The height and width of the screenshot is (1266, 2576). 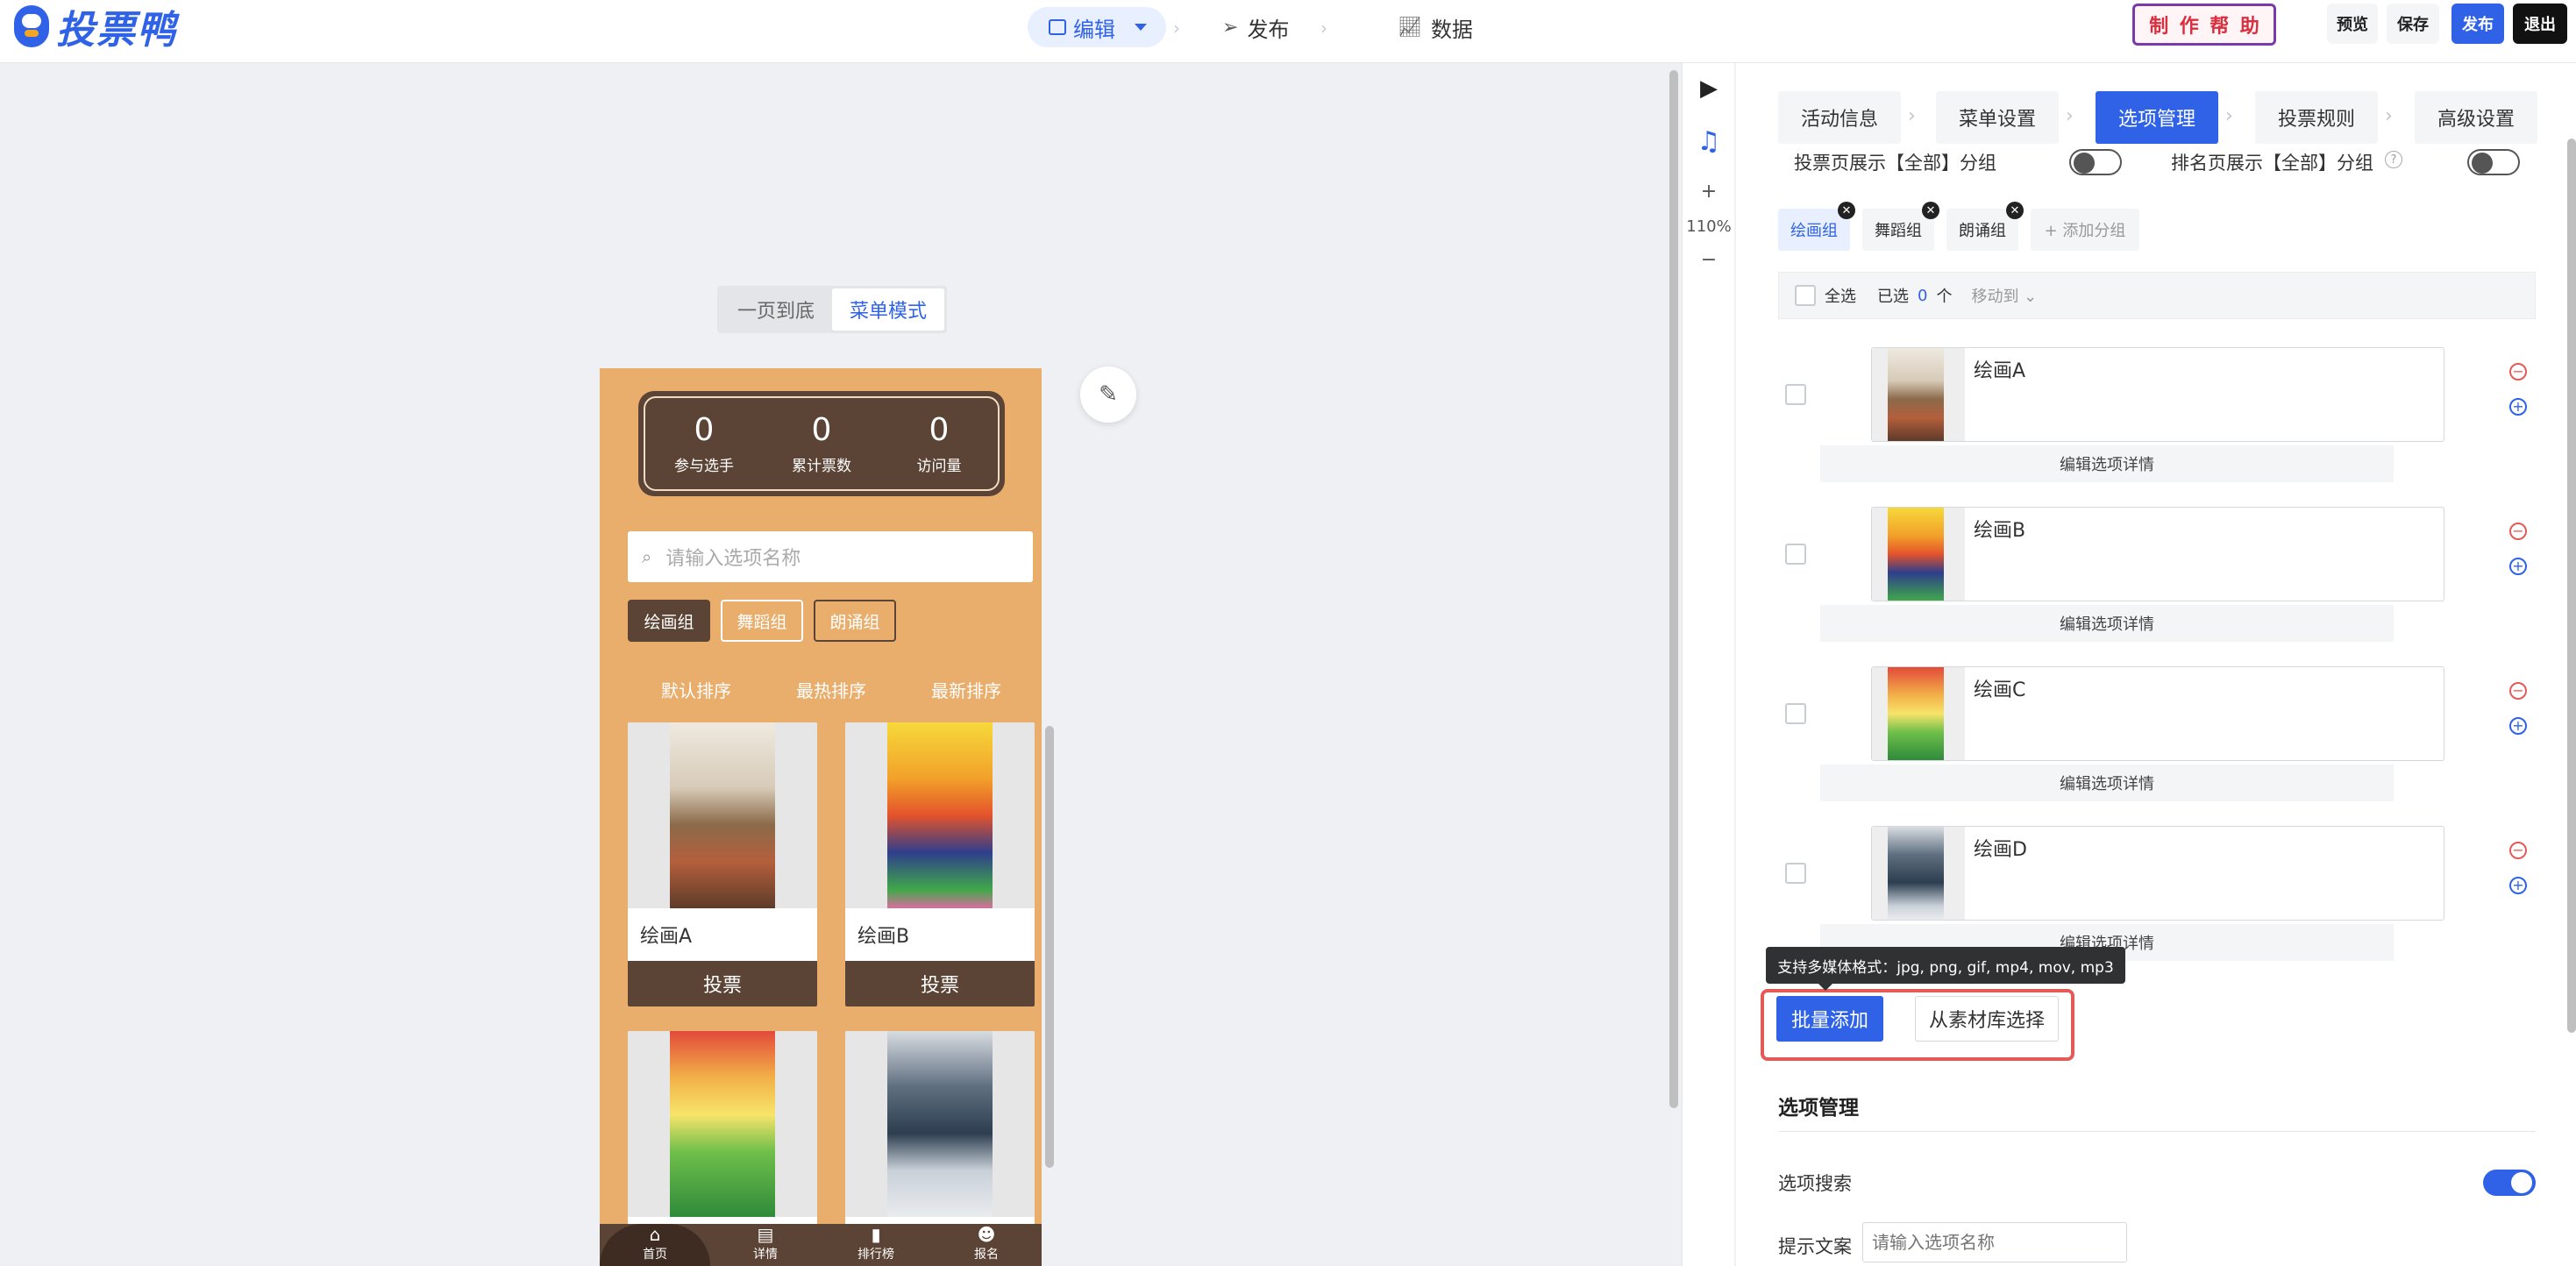 I want to click on option-image, so click(x=722, y=1124).